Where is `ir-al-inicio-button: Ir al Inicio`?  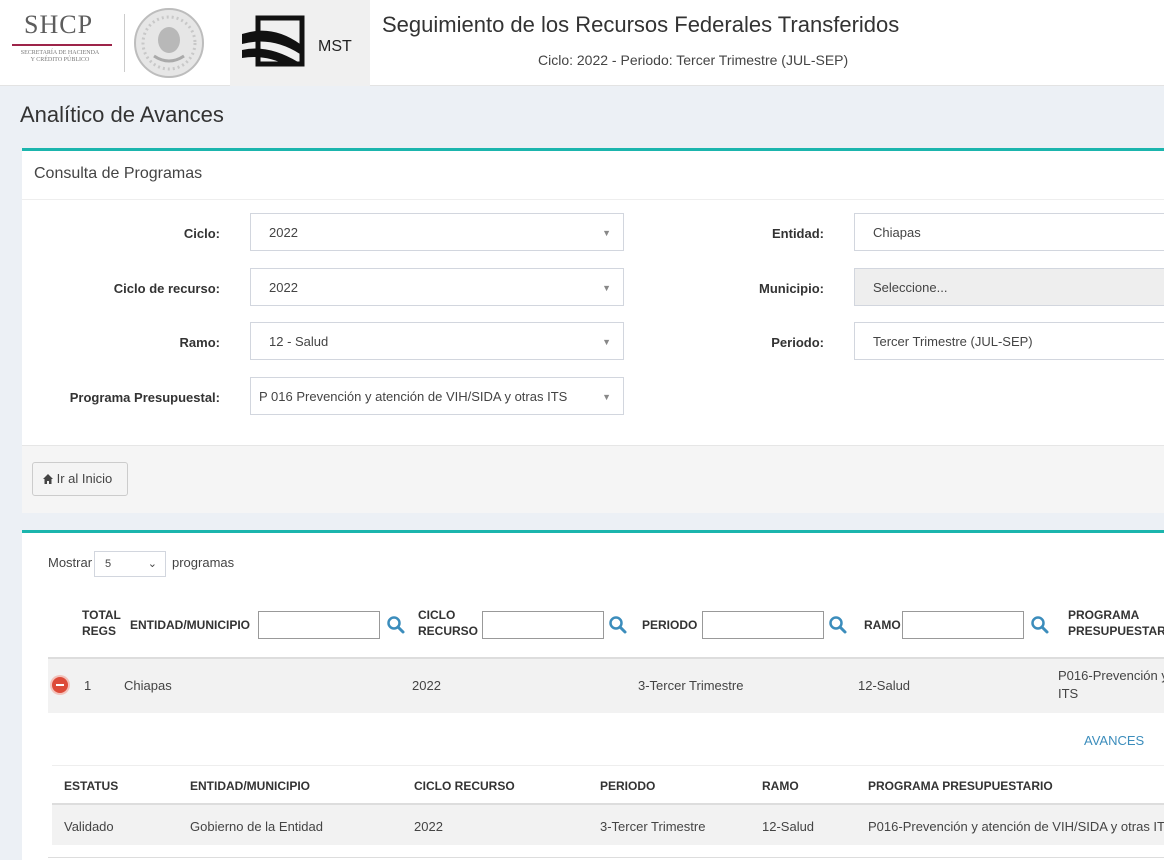
ir-al-inicio-button: Ir al Inicio is located at coordinates (80, 479).